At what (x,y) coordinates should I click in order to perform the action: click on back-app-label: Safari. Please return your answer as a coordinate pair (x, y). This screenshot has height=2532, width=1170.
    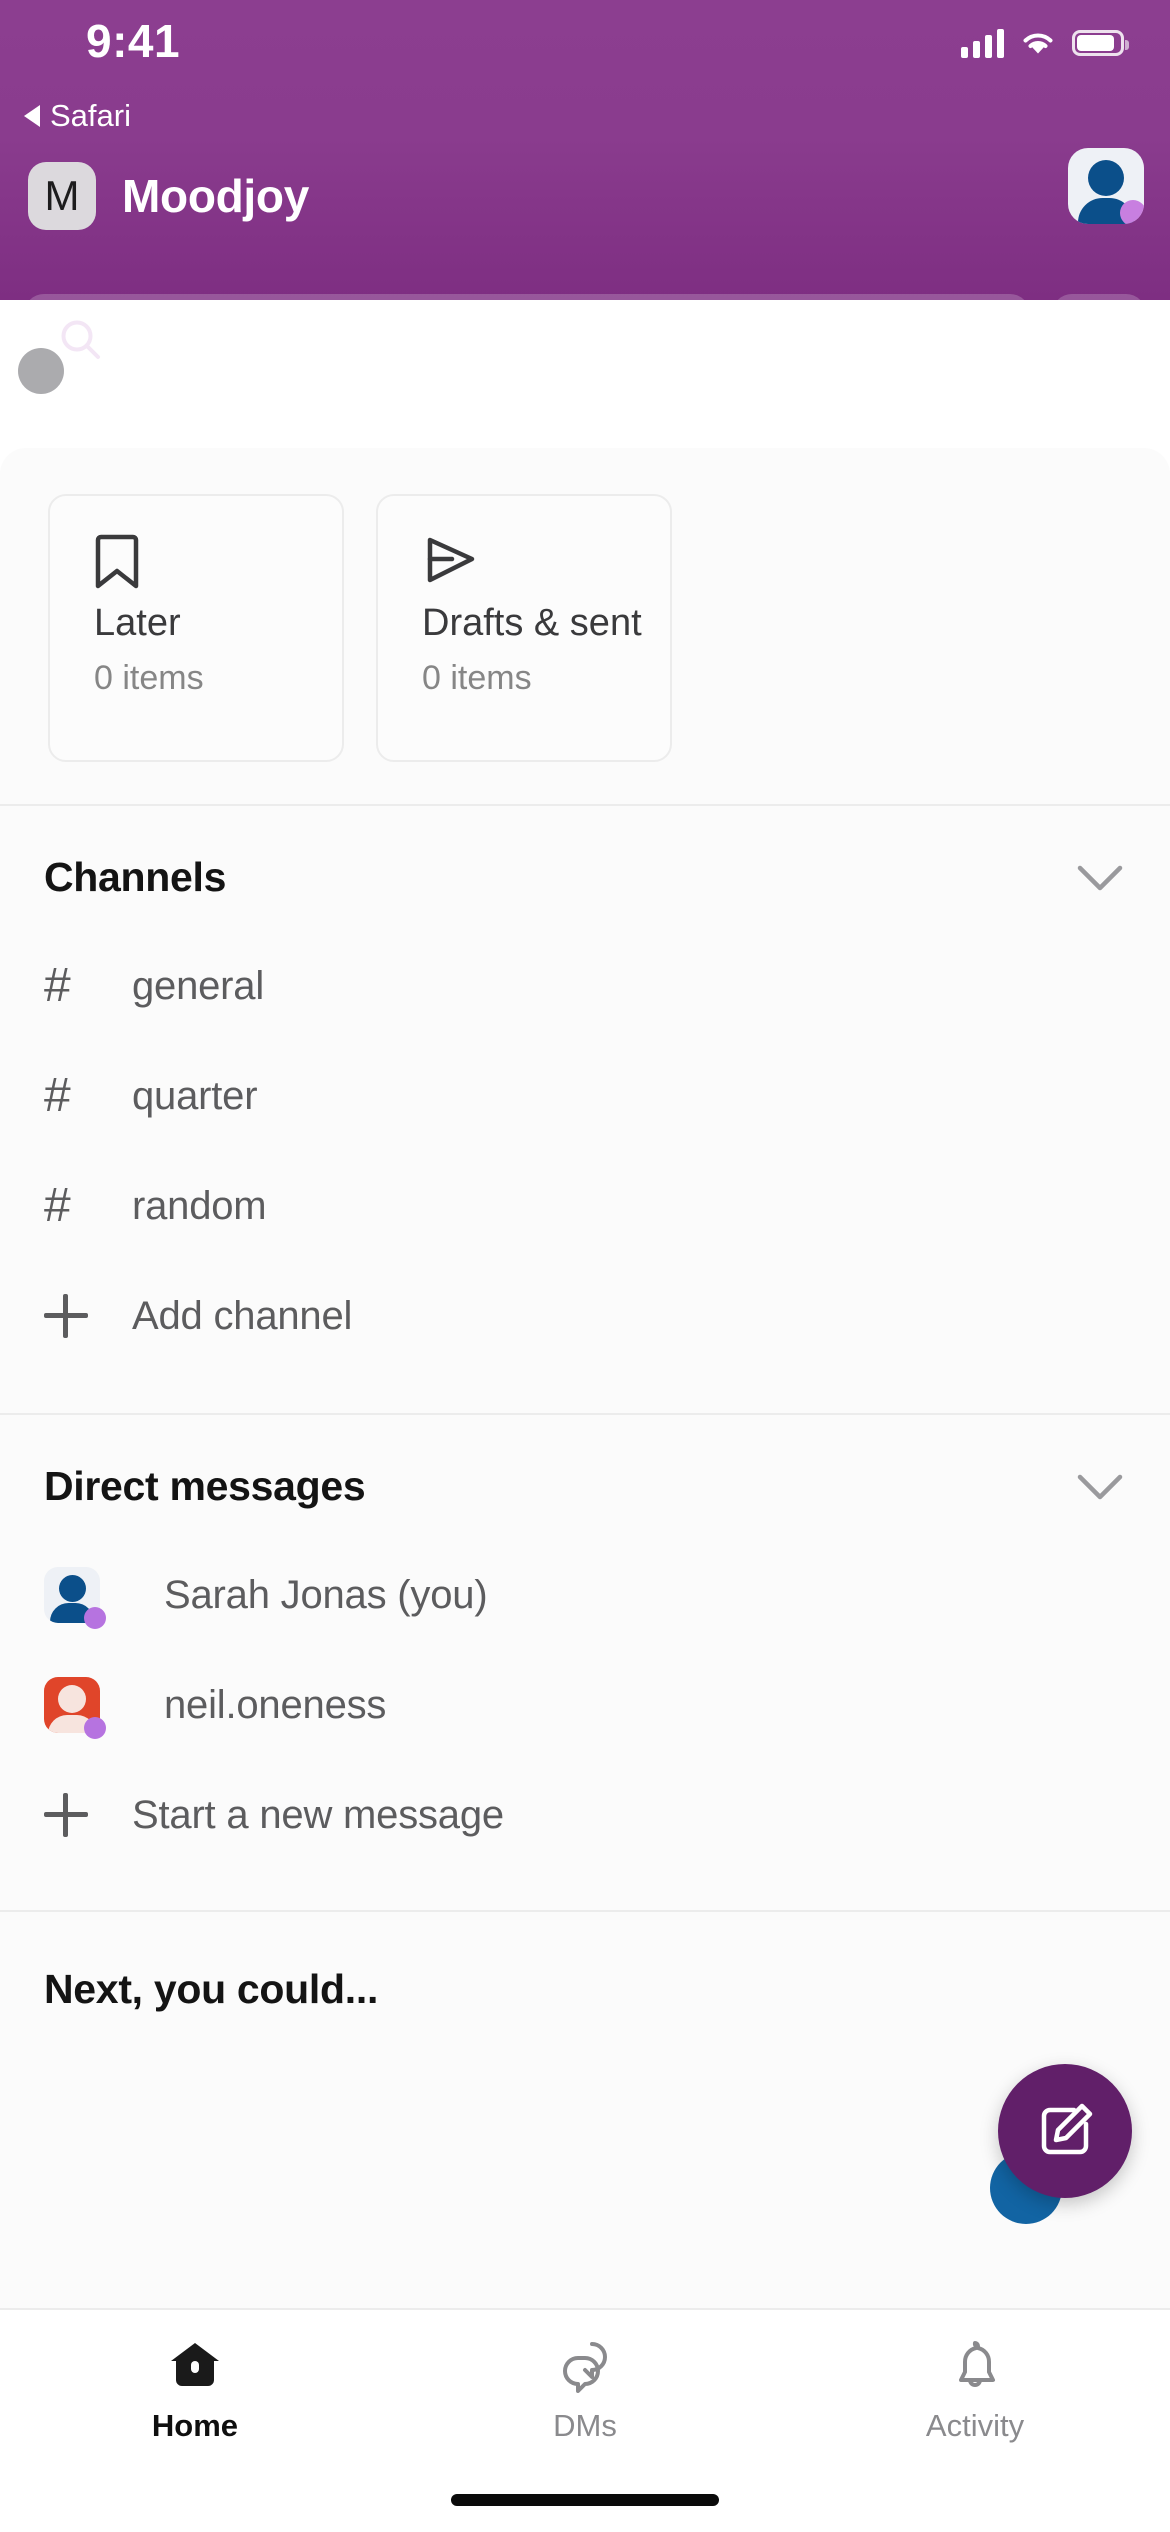
    Looking at the image, I should click on (90, 115).